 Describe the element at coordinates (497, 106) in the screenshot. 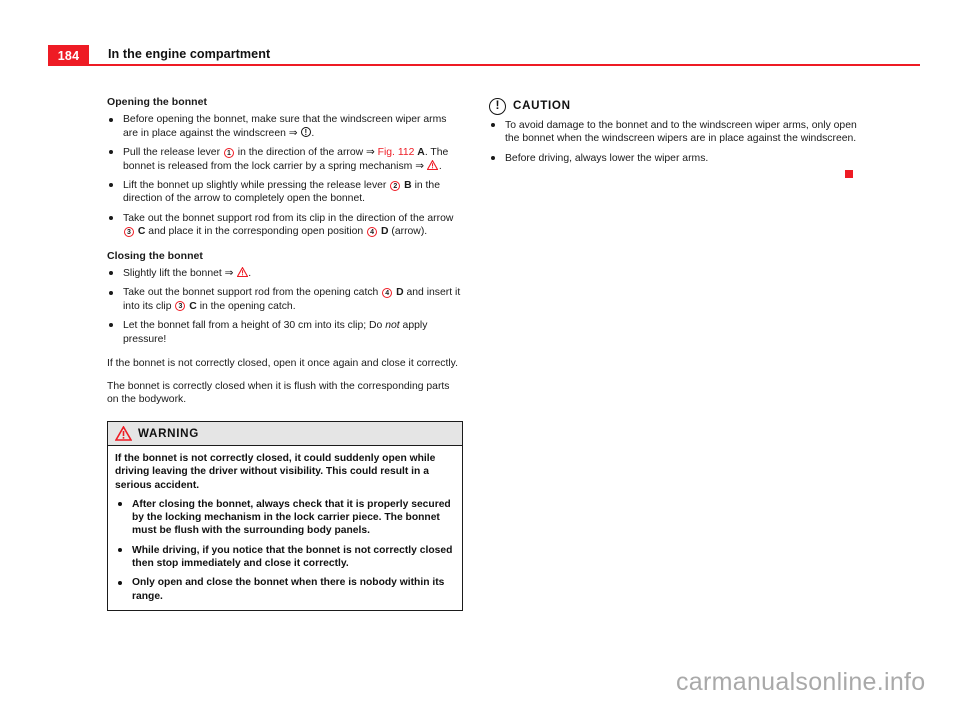

I see `caution-circle-exclamation-icon: !` at that location.